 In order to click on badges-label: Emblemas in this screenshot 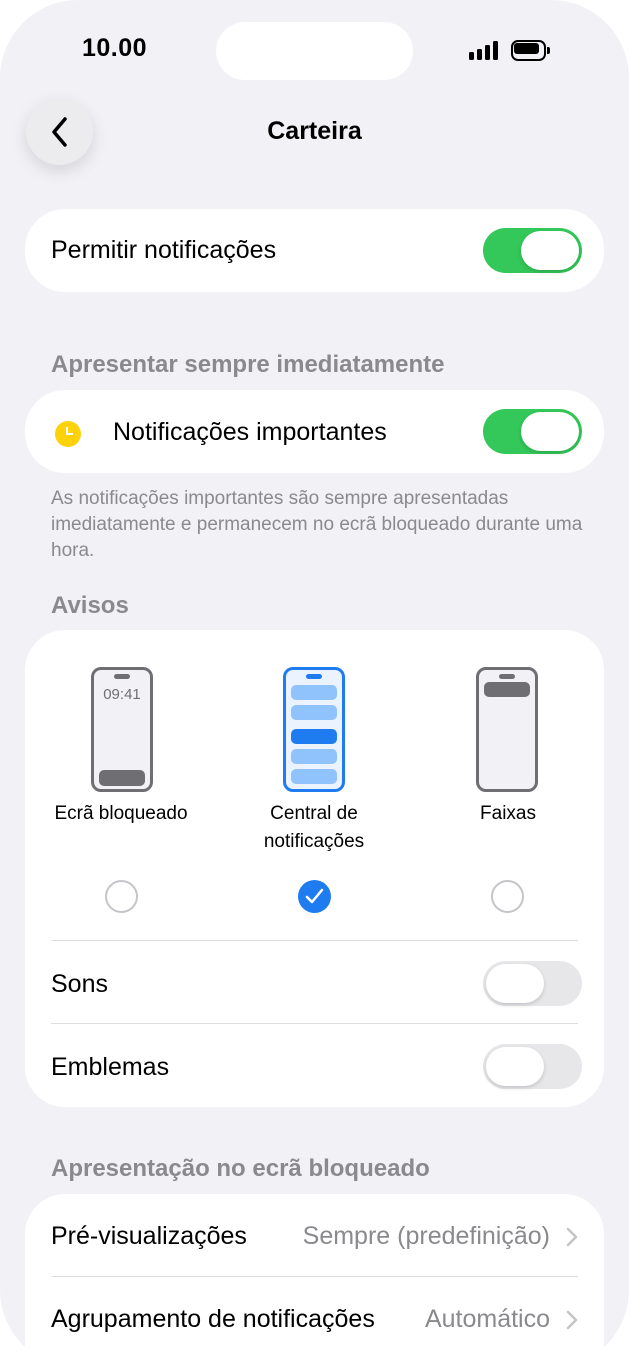, I will do `click(110, 1067)`.